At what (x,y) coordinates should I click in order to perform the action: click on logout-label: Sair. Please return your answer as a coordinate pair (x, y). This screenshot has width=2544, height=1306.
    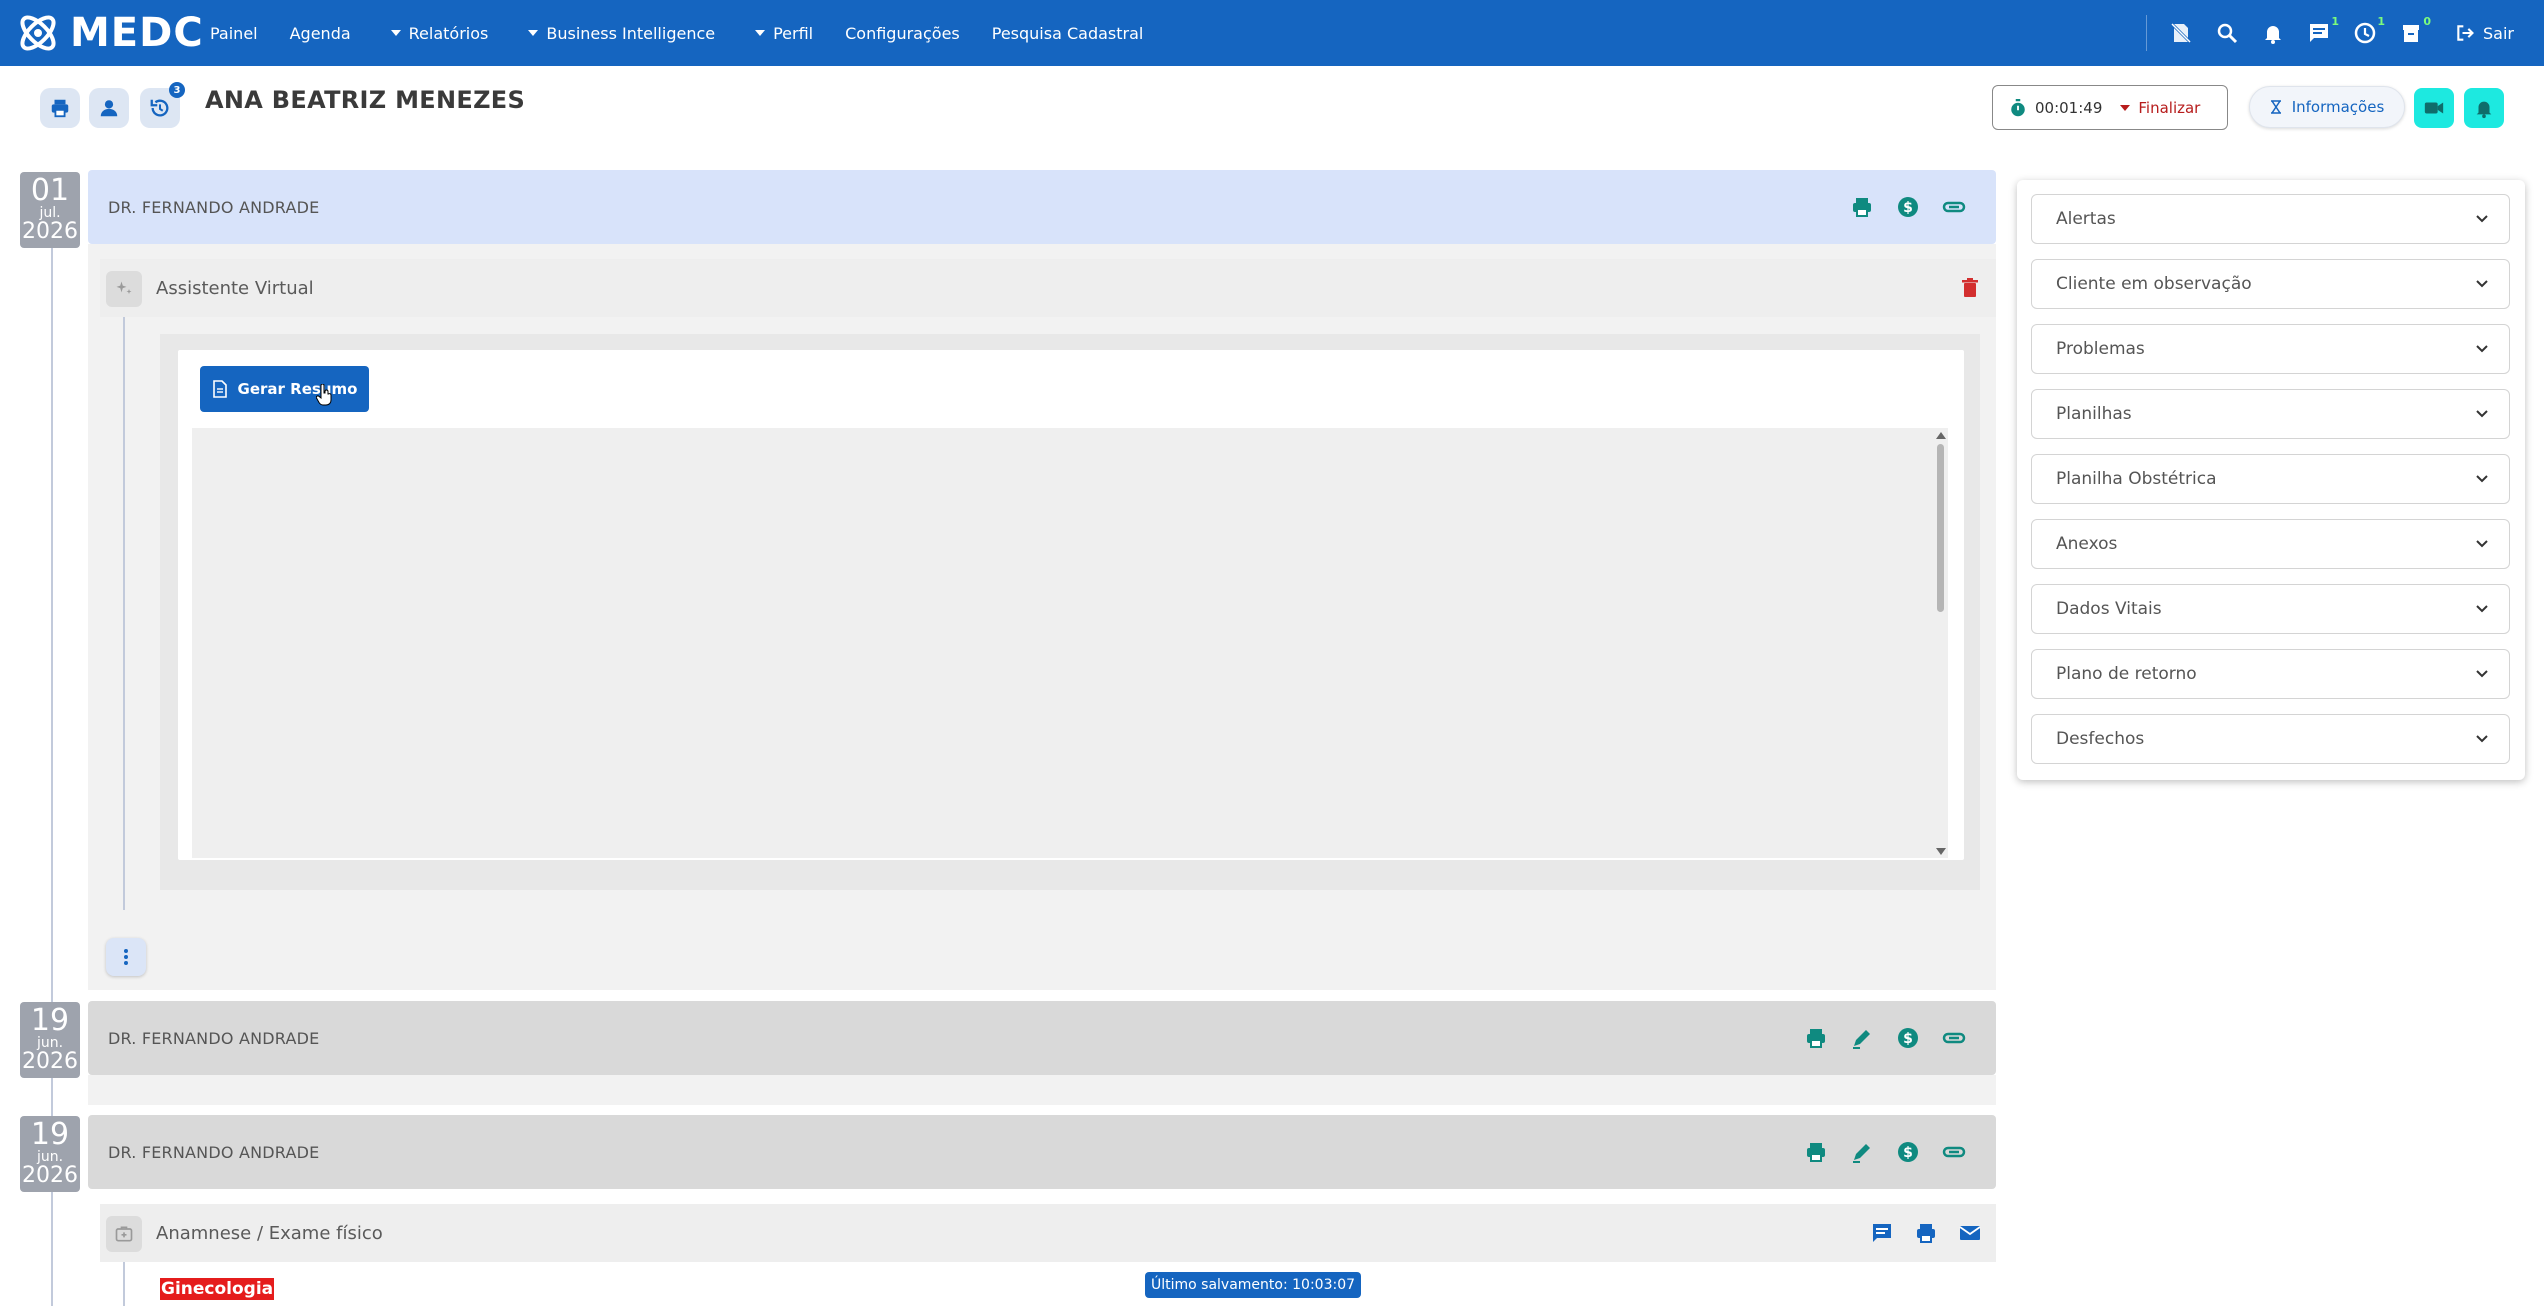
    Looking at the image, I should click on (2498, 33).